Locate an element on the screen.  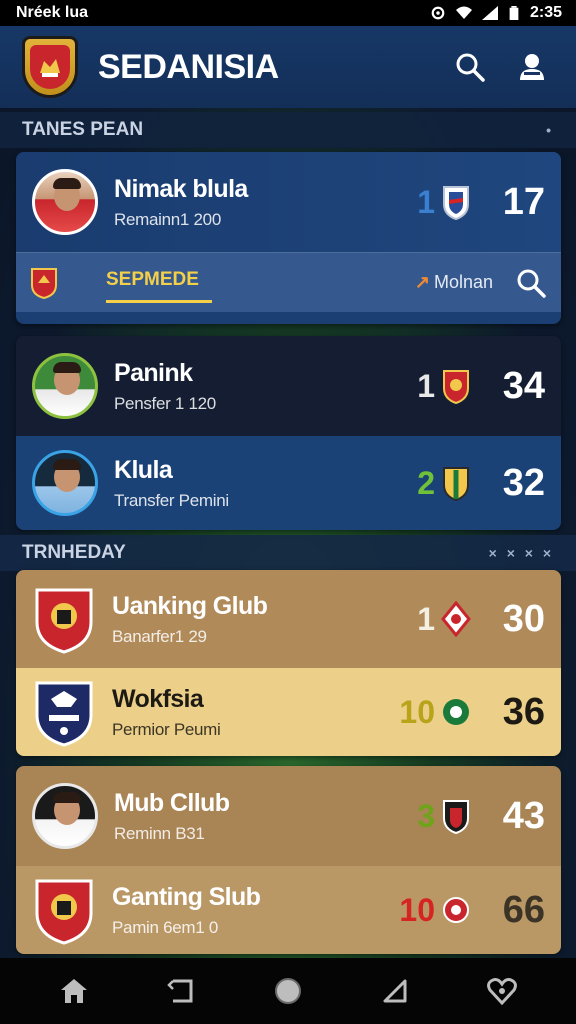
nav-favorites is located at coordinates (502, 991).